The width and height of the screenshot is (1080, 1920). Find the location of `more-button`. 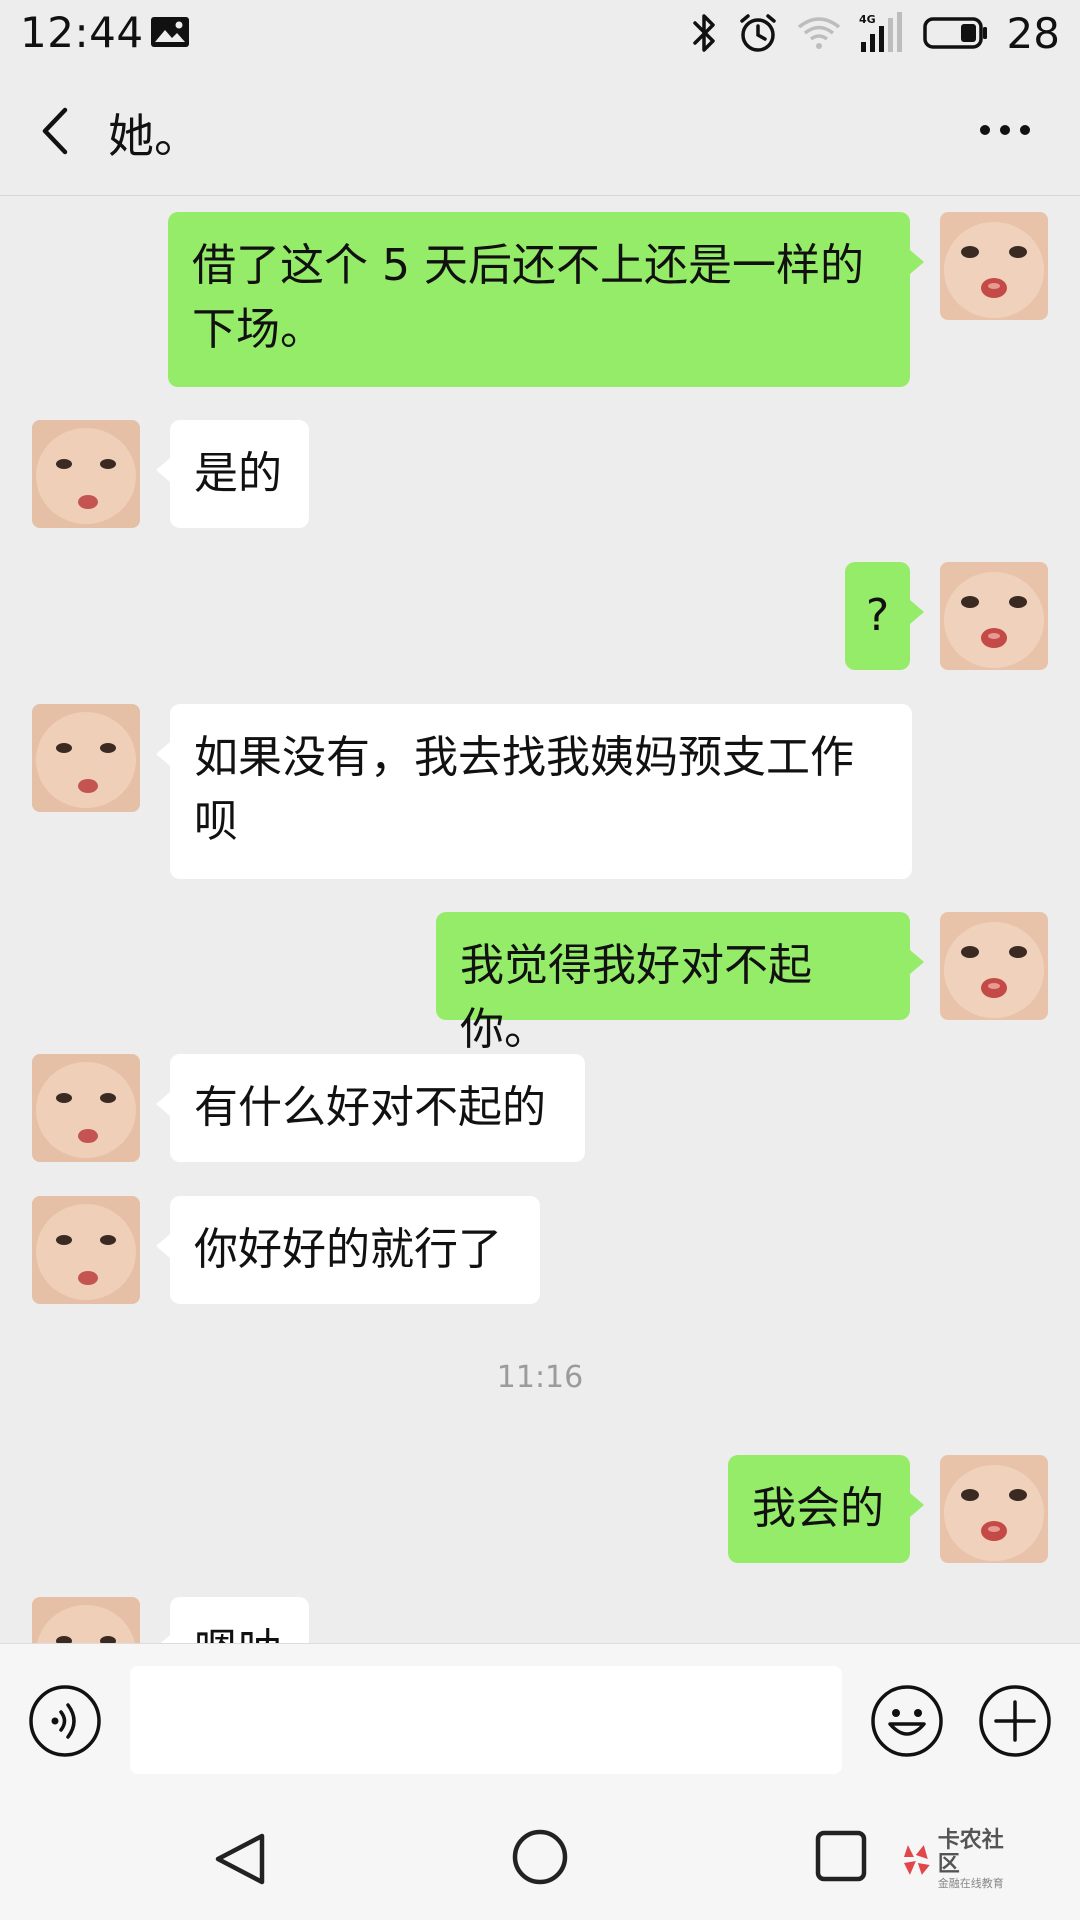

more-button is located at coordinates (1005, 130).